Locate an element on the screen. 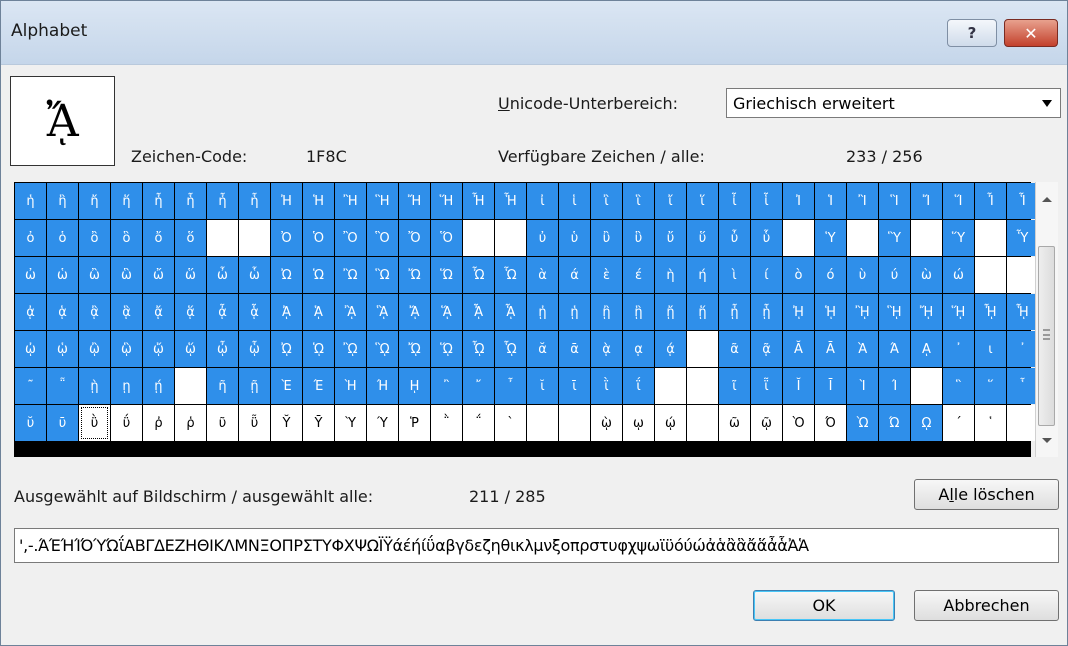 This screenshot has width=1068, height=646. character-cell: ᾣ is located at coordinates (126, 349).